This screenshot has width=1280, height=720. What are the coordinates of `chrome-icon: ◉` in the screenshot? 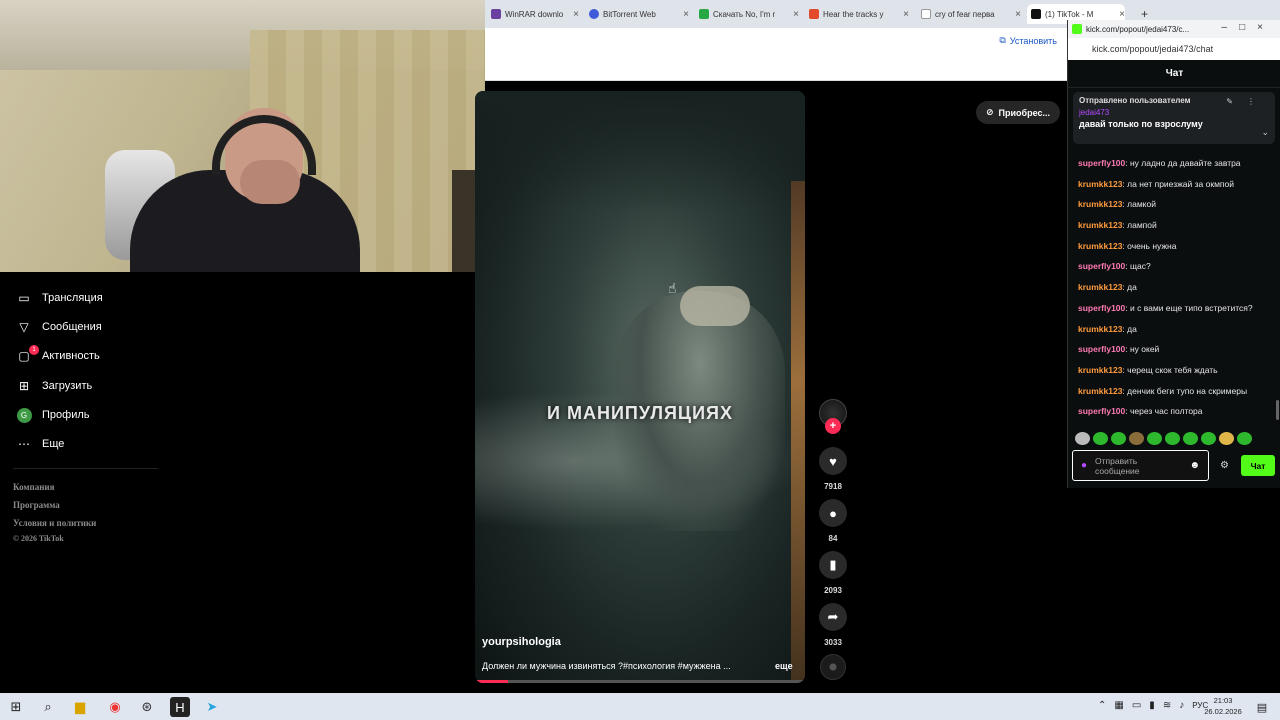 It's located at (115, 707).